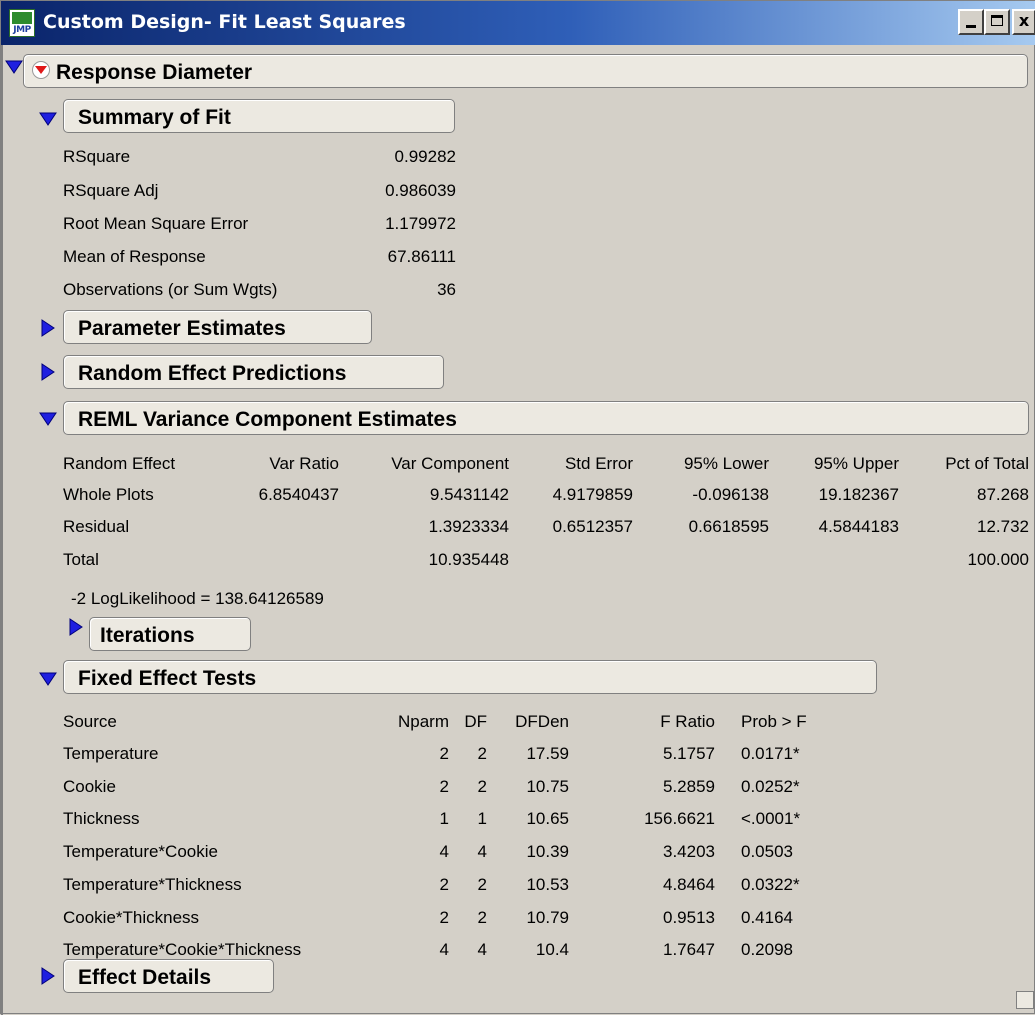  Describe the element at coordinates (420, 190) in the screenshot. I see `summary-value: 0.986039` at that location.